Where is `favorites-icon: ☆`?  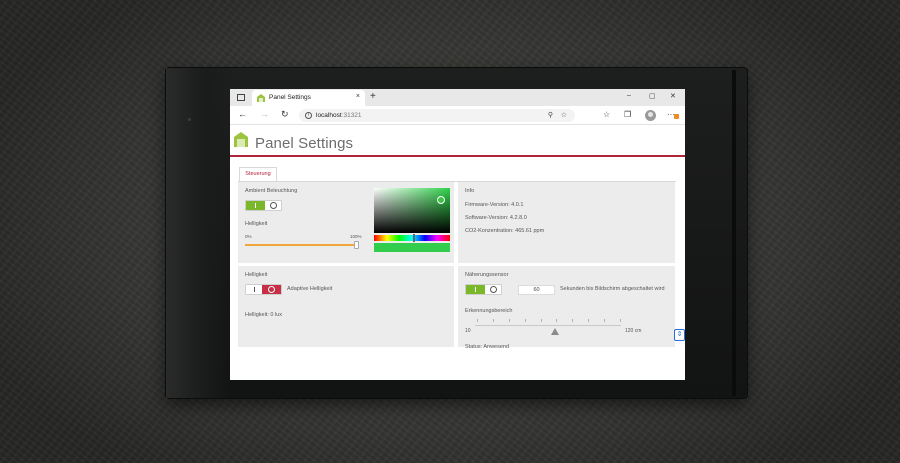
favorites-icon: ☆ is located at coordinates (606, 114).